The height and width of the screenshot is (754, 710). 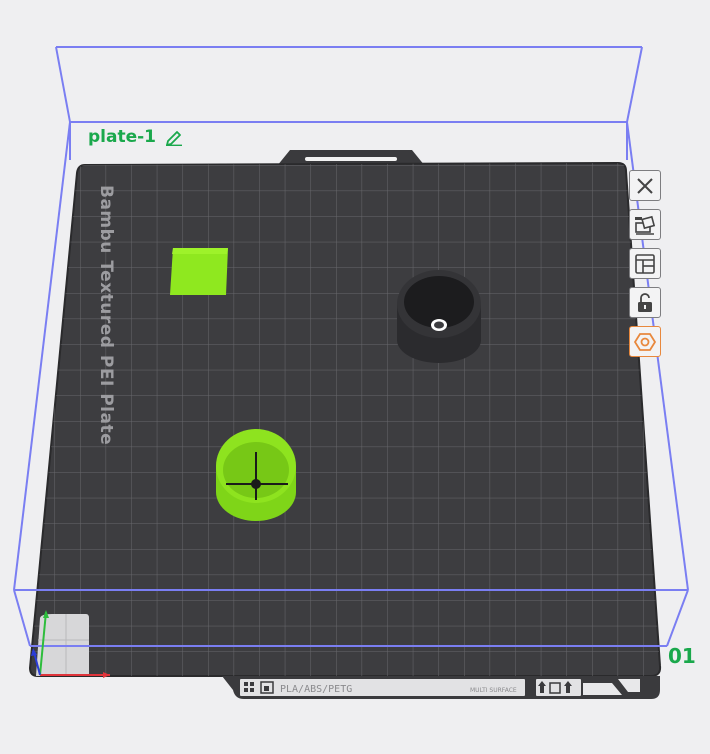 I want to click on bed-top-slot, so click(x=351, y=159).